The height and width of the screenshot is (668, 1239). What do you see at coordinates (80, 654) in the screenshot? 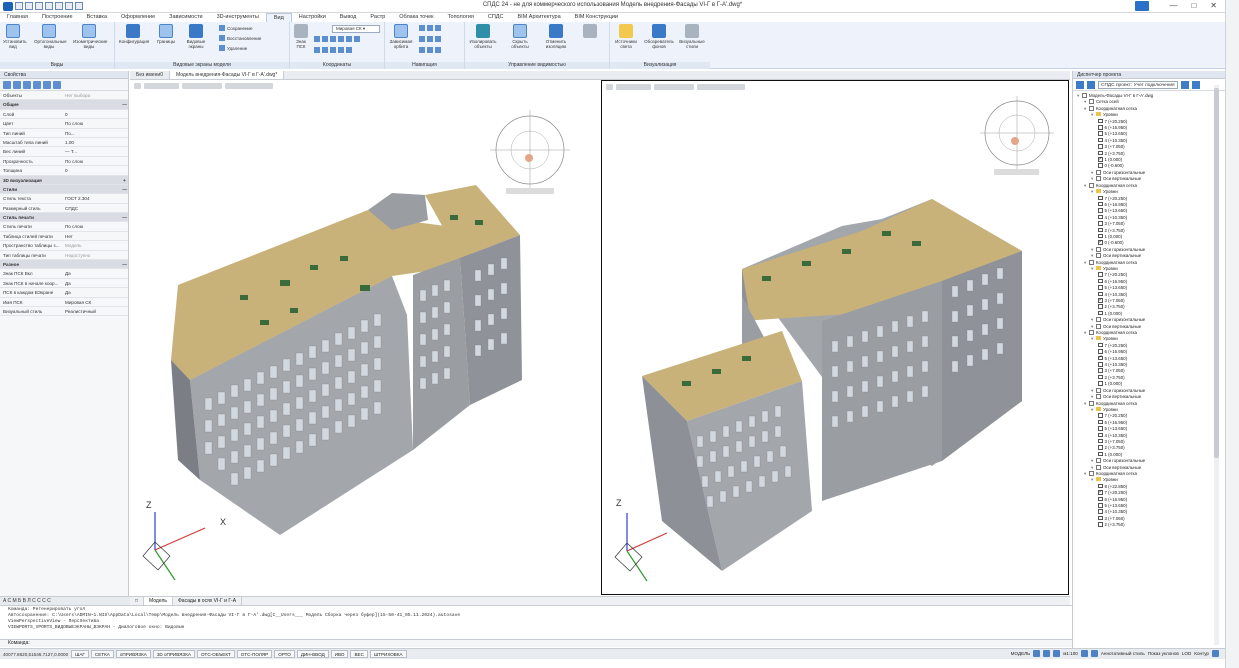
I see `status-toggle-button: ШАГ` at bounding box center [80, 654].